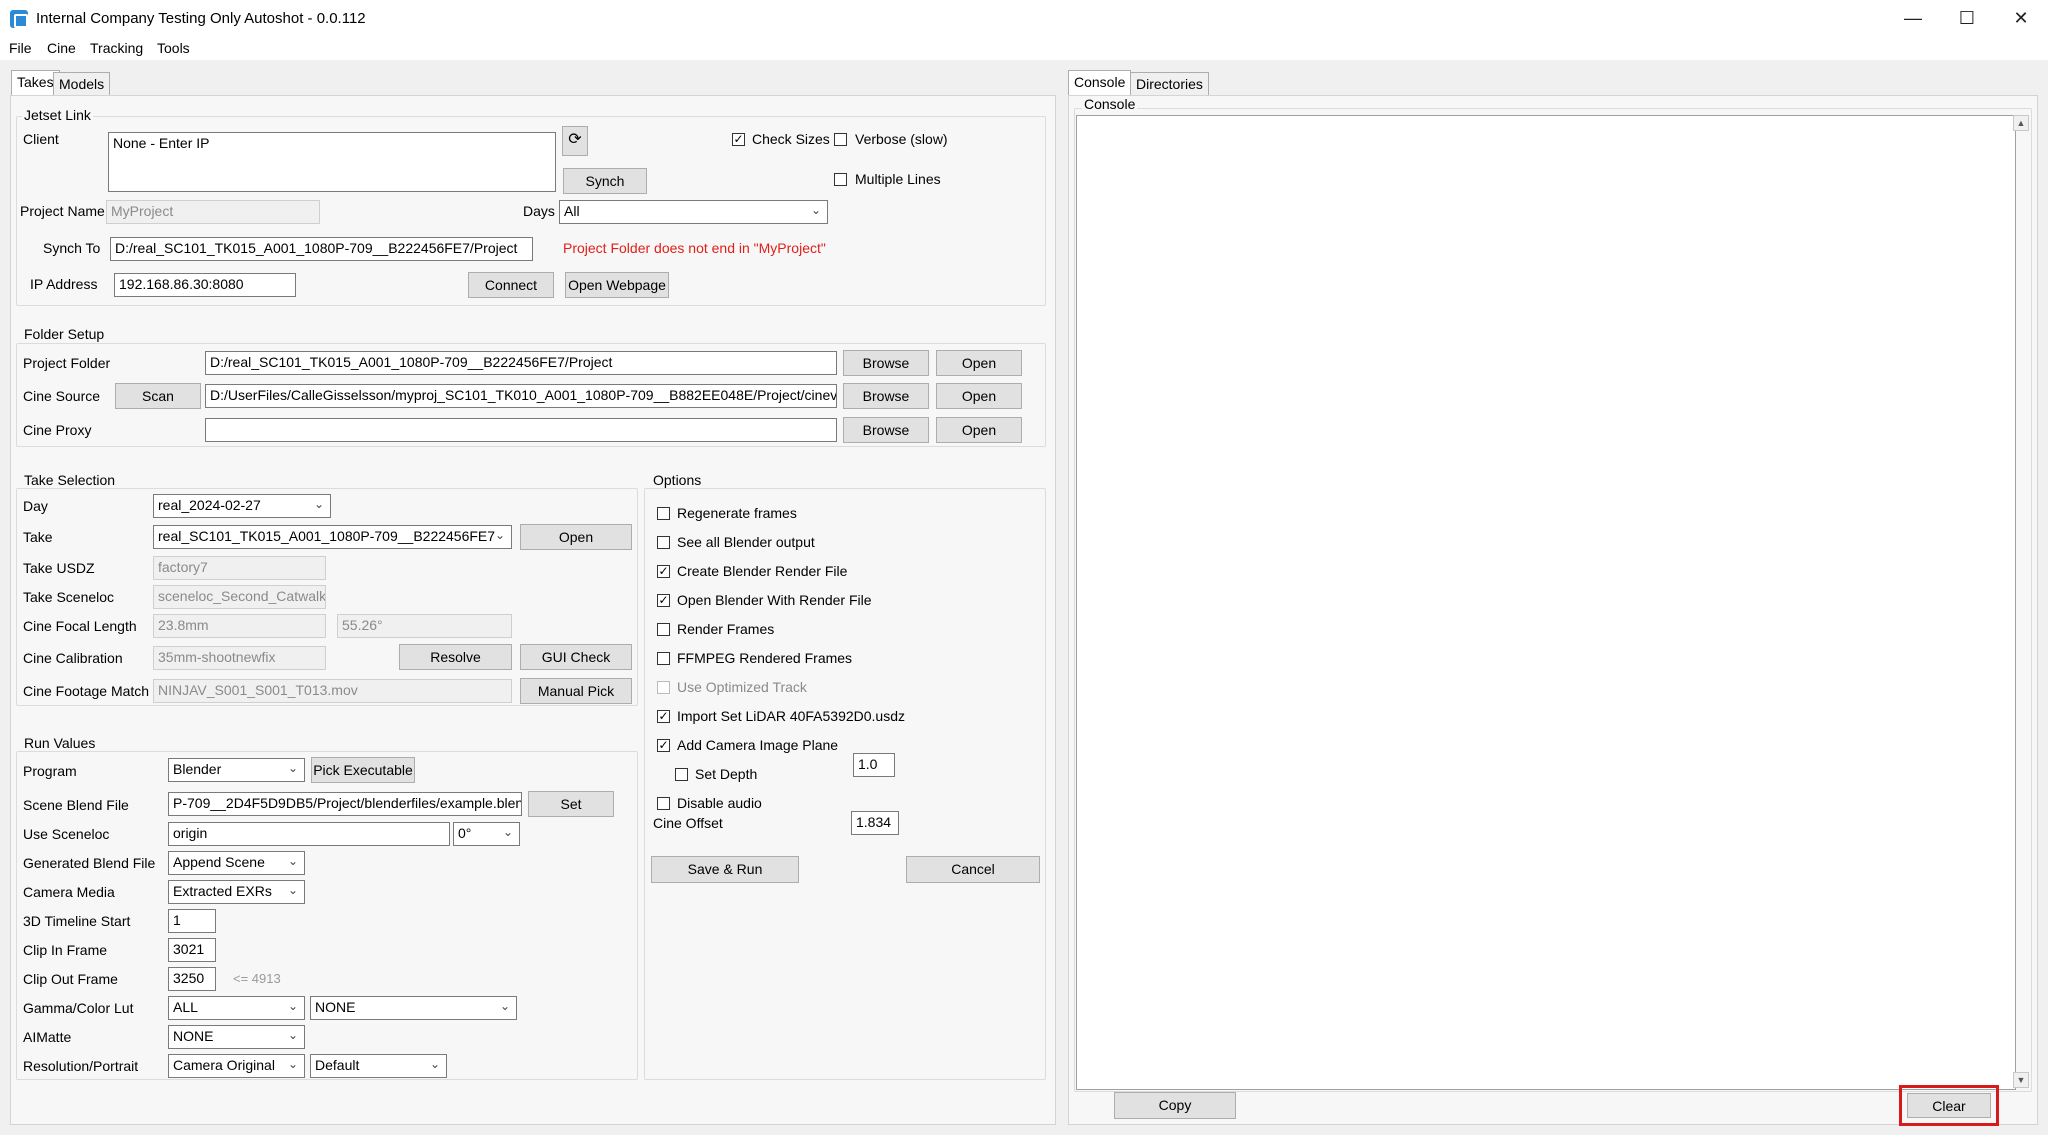 The height and width of the screenshot is (1135, 2048). Describe the element at coordinates (89, 863) in the screenshot. I see `generated-blend-file-label: Generated Blend File` at that location.